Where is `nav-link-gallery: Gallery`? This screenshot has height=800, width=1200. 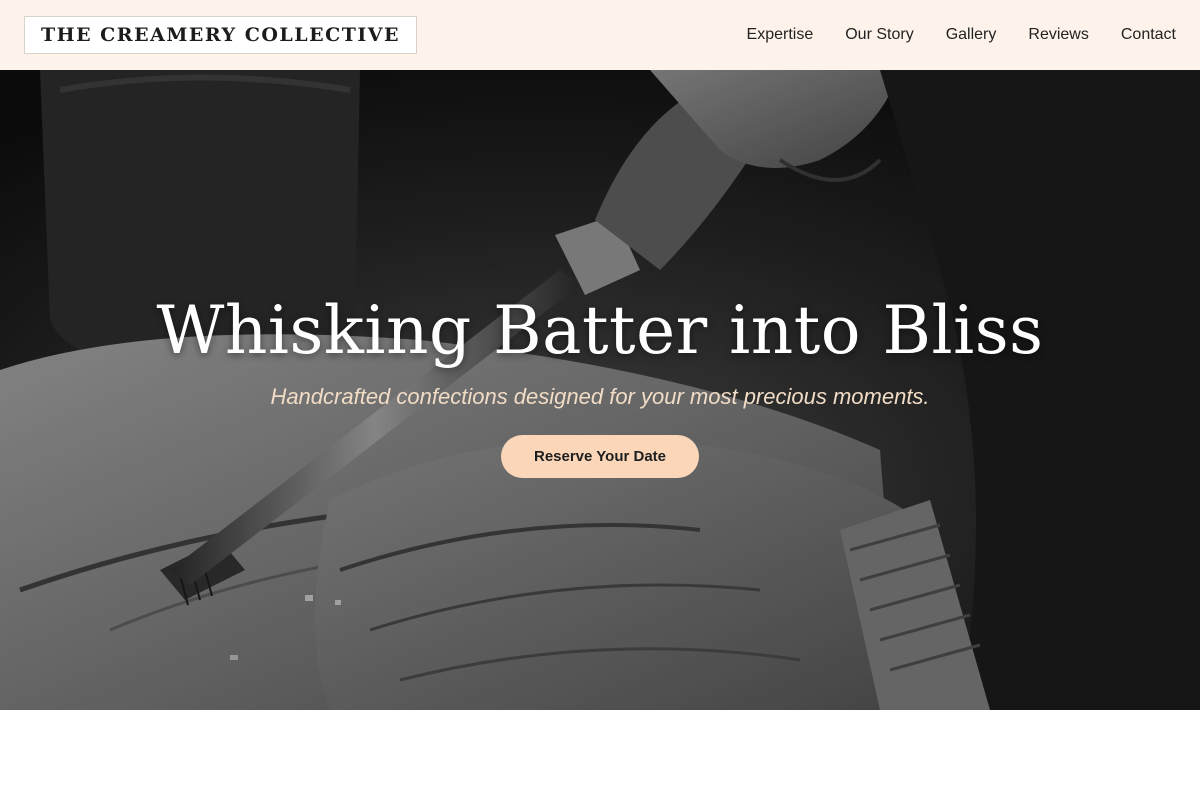 nav-link-gallery: Gallery is located at coordinates (971, 35).